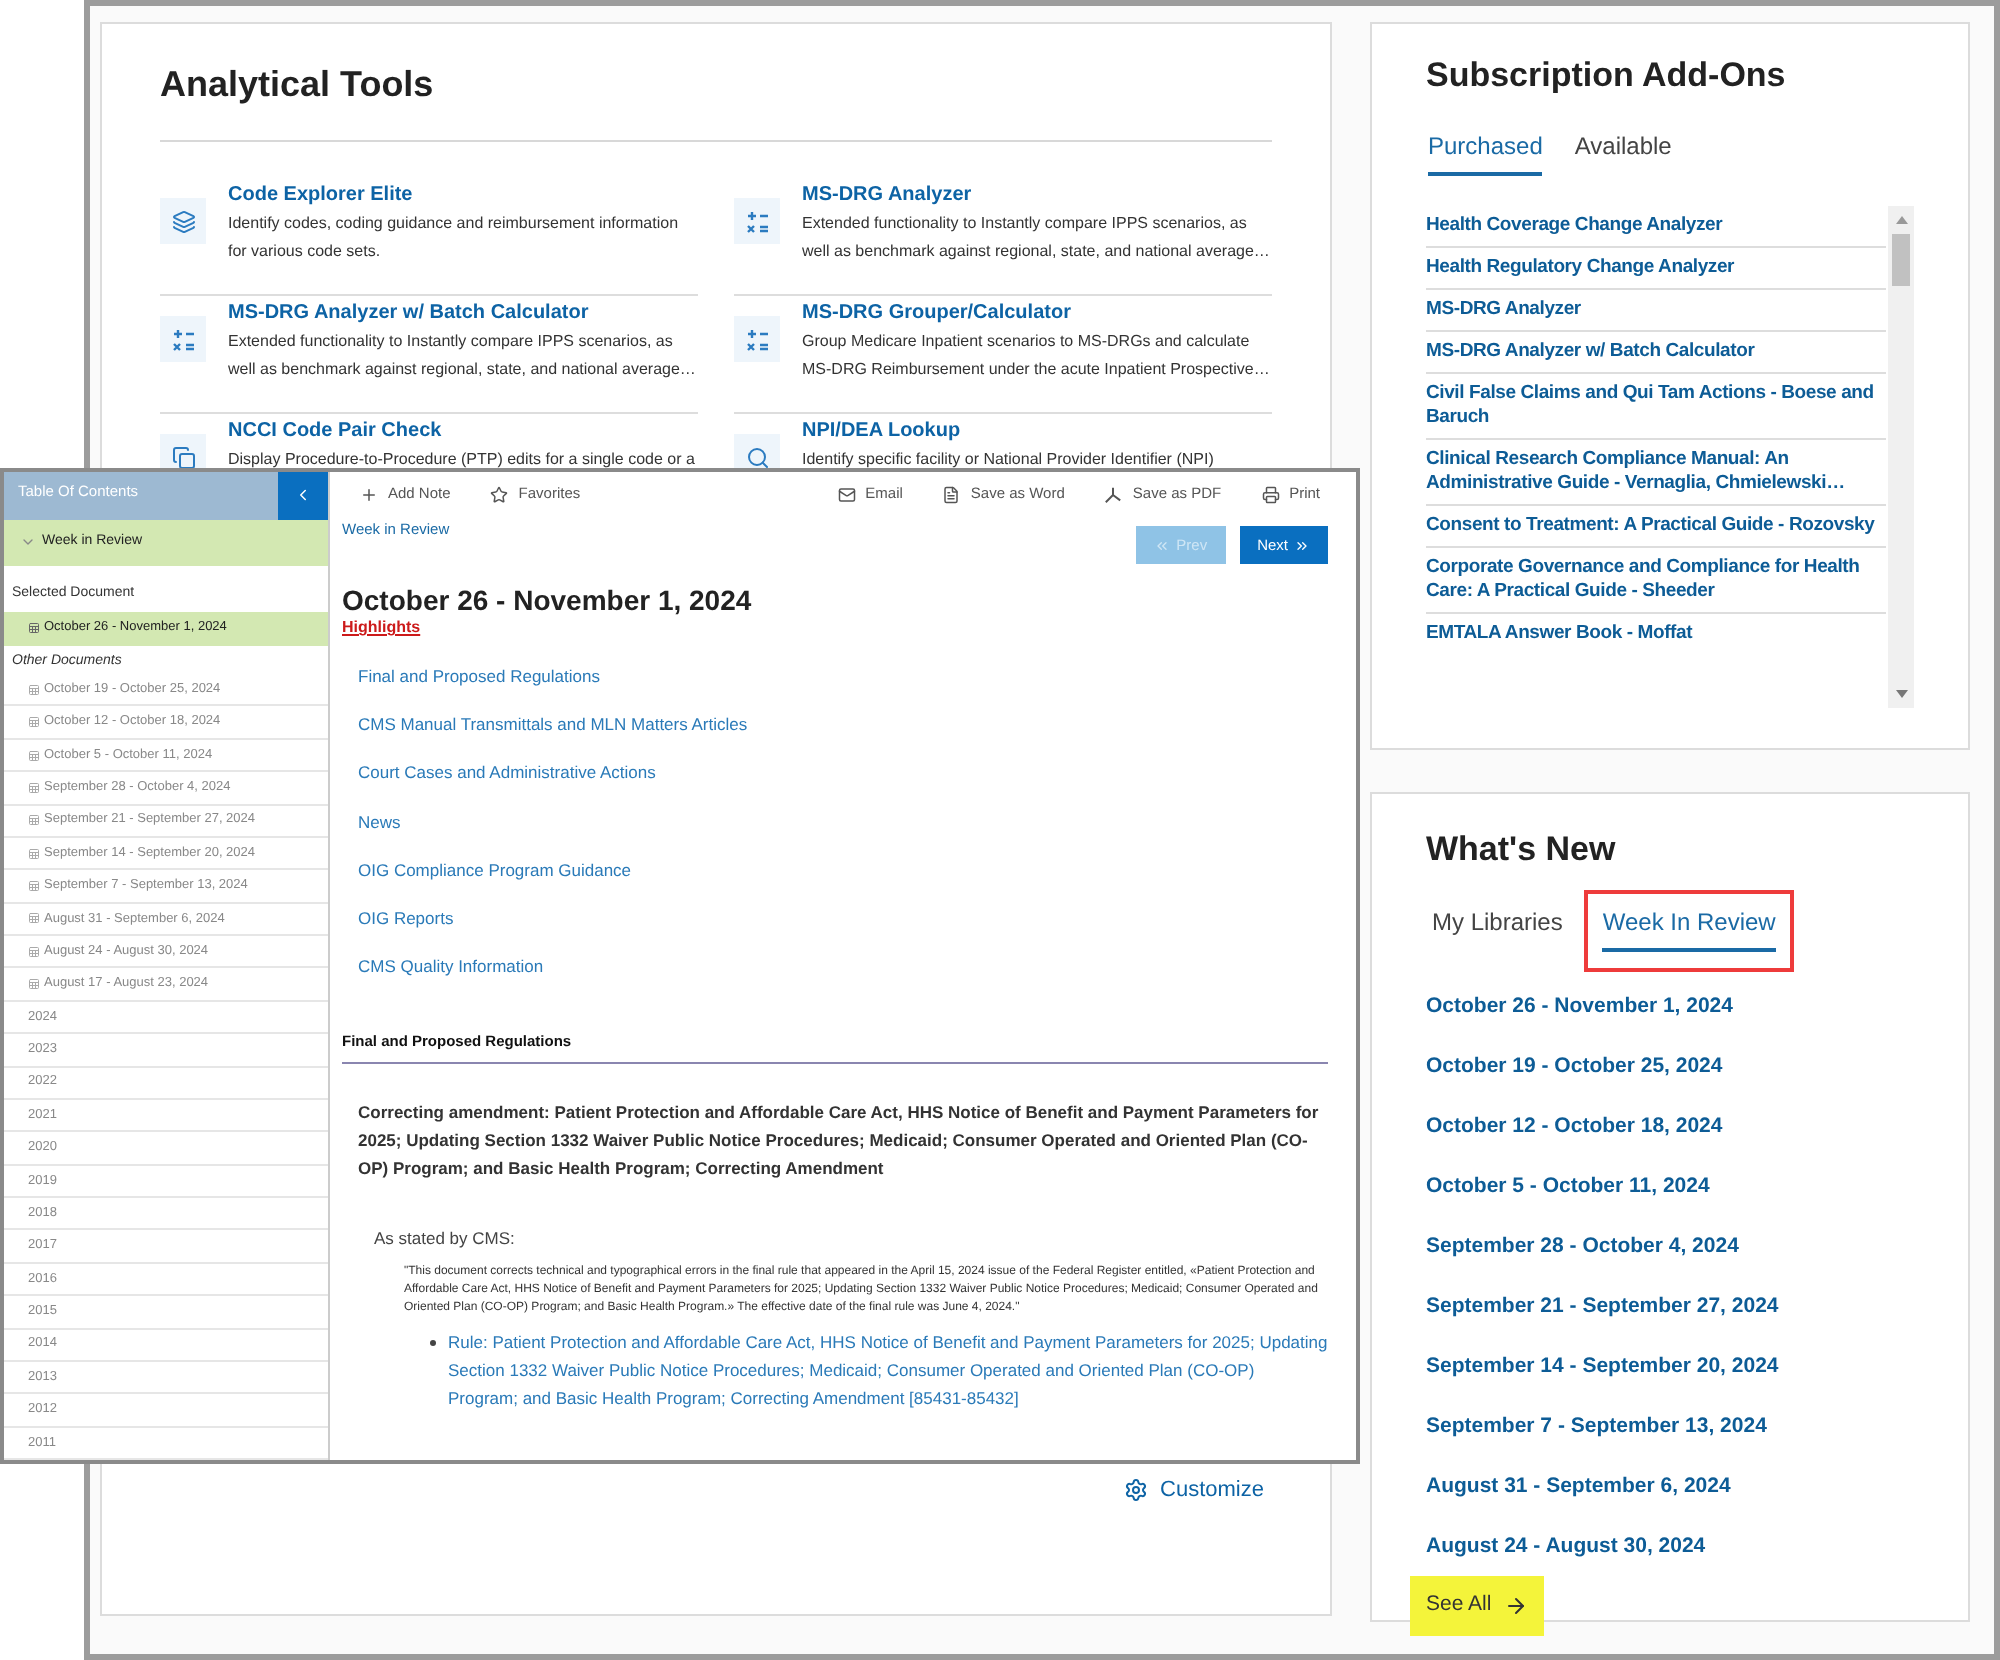 The height and width of the screenshot is (1660, 2000). What do you see at coordinates (379, 821) in the screenshot?
I see `highlight-link: News` at bounding box center [379, 821].